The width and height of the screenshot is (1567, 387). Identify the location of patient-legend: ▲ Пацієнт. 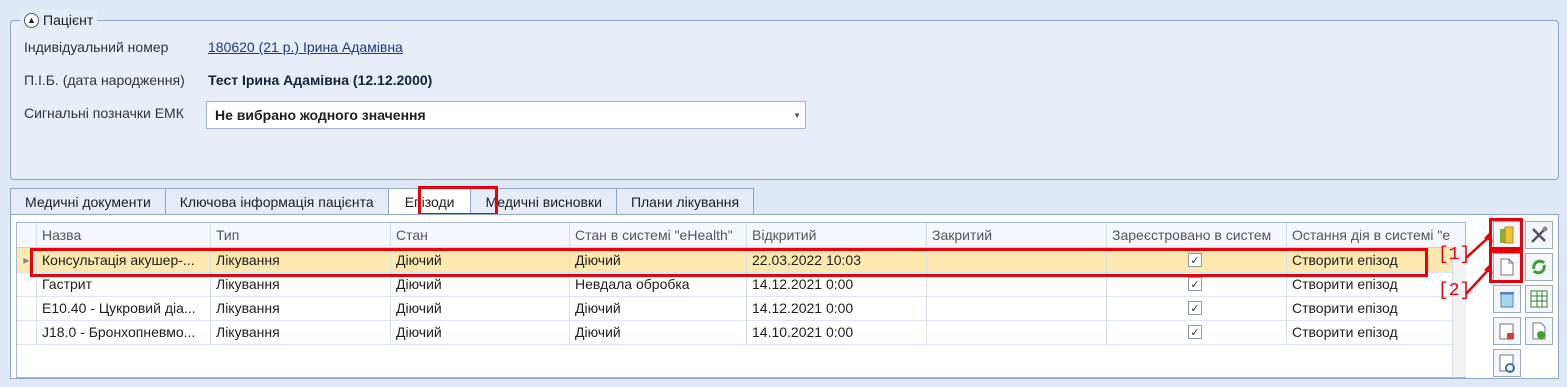
(59, 20).